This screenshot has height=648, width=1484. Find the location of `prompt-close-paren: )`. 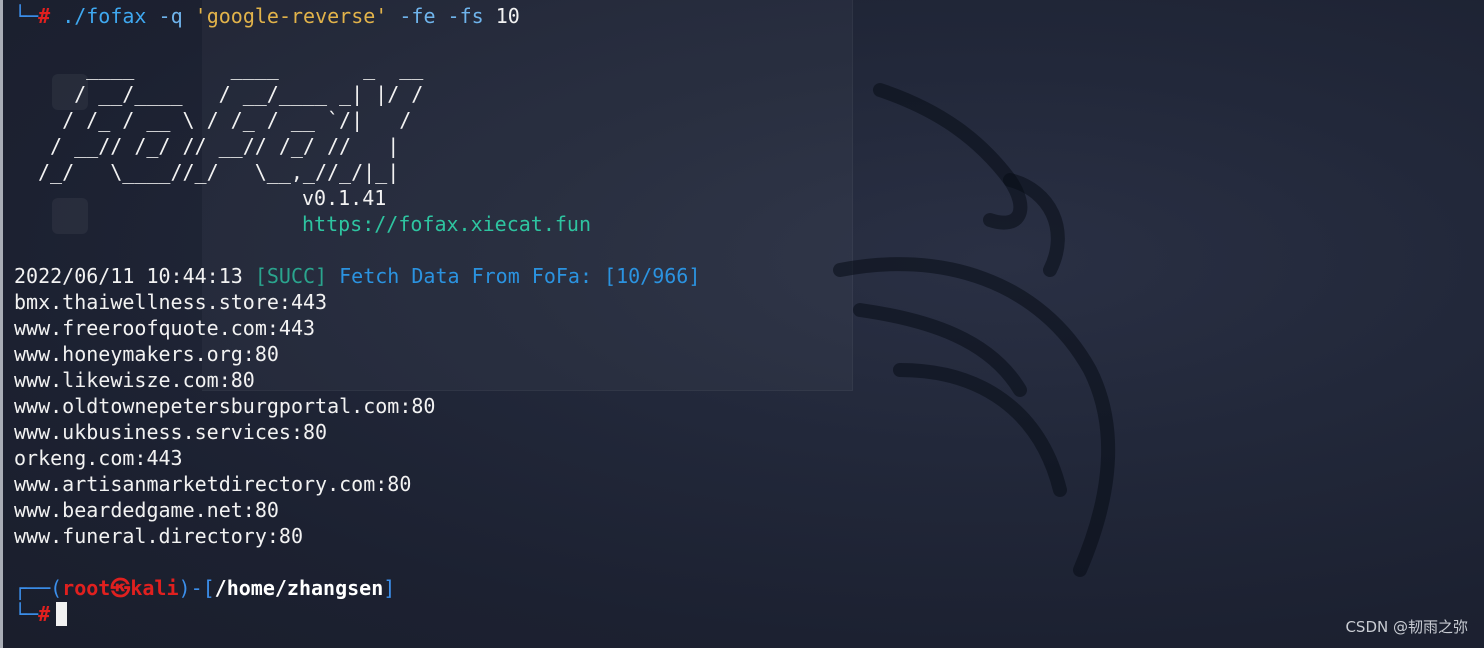

prompt-close-paren: ) is located at coordinates (184, 588).